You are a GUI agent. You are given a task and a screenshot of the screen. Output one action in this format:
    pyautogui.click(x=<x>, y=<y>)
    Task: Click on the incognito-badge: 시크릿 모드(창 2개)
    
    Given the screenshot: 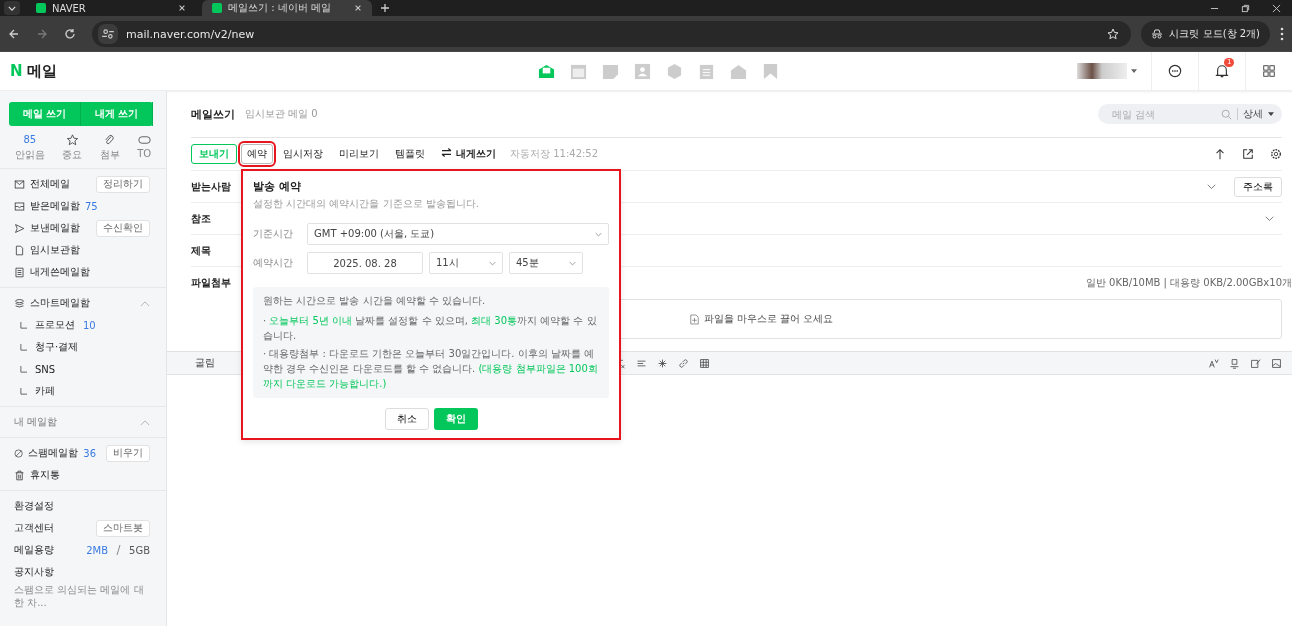 What is the action you would take?
    pyautogui.click(x=1205, y=34)
    